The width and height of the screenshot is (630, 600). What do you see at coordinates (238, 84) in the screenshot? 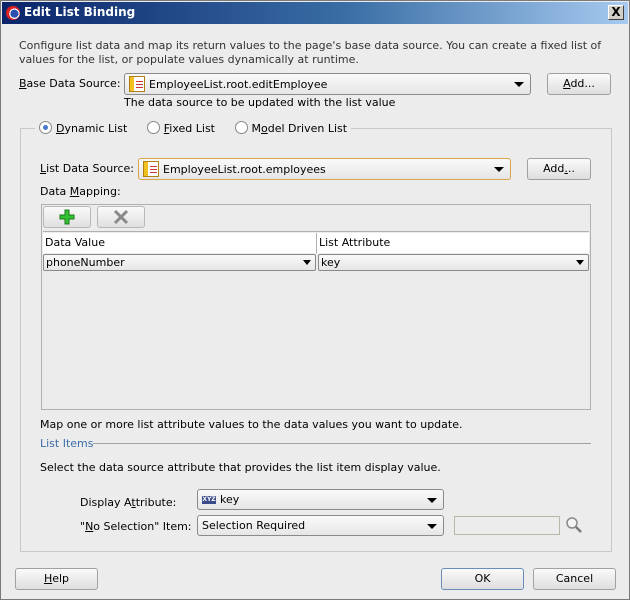
I see `base-data-source-value: EmployeeList.root.editEmployee` at bounding box center [238, 84].